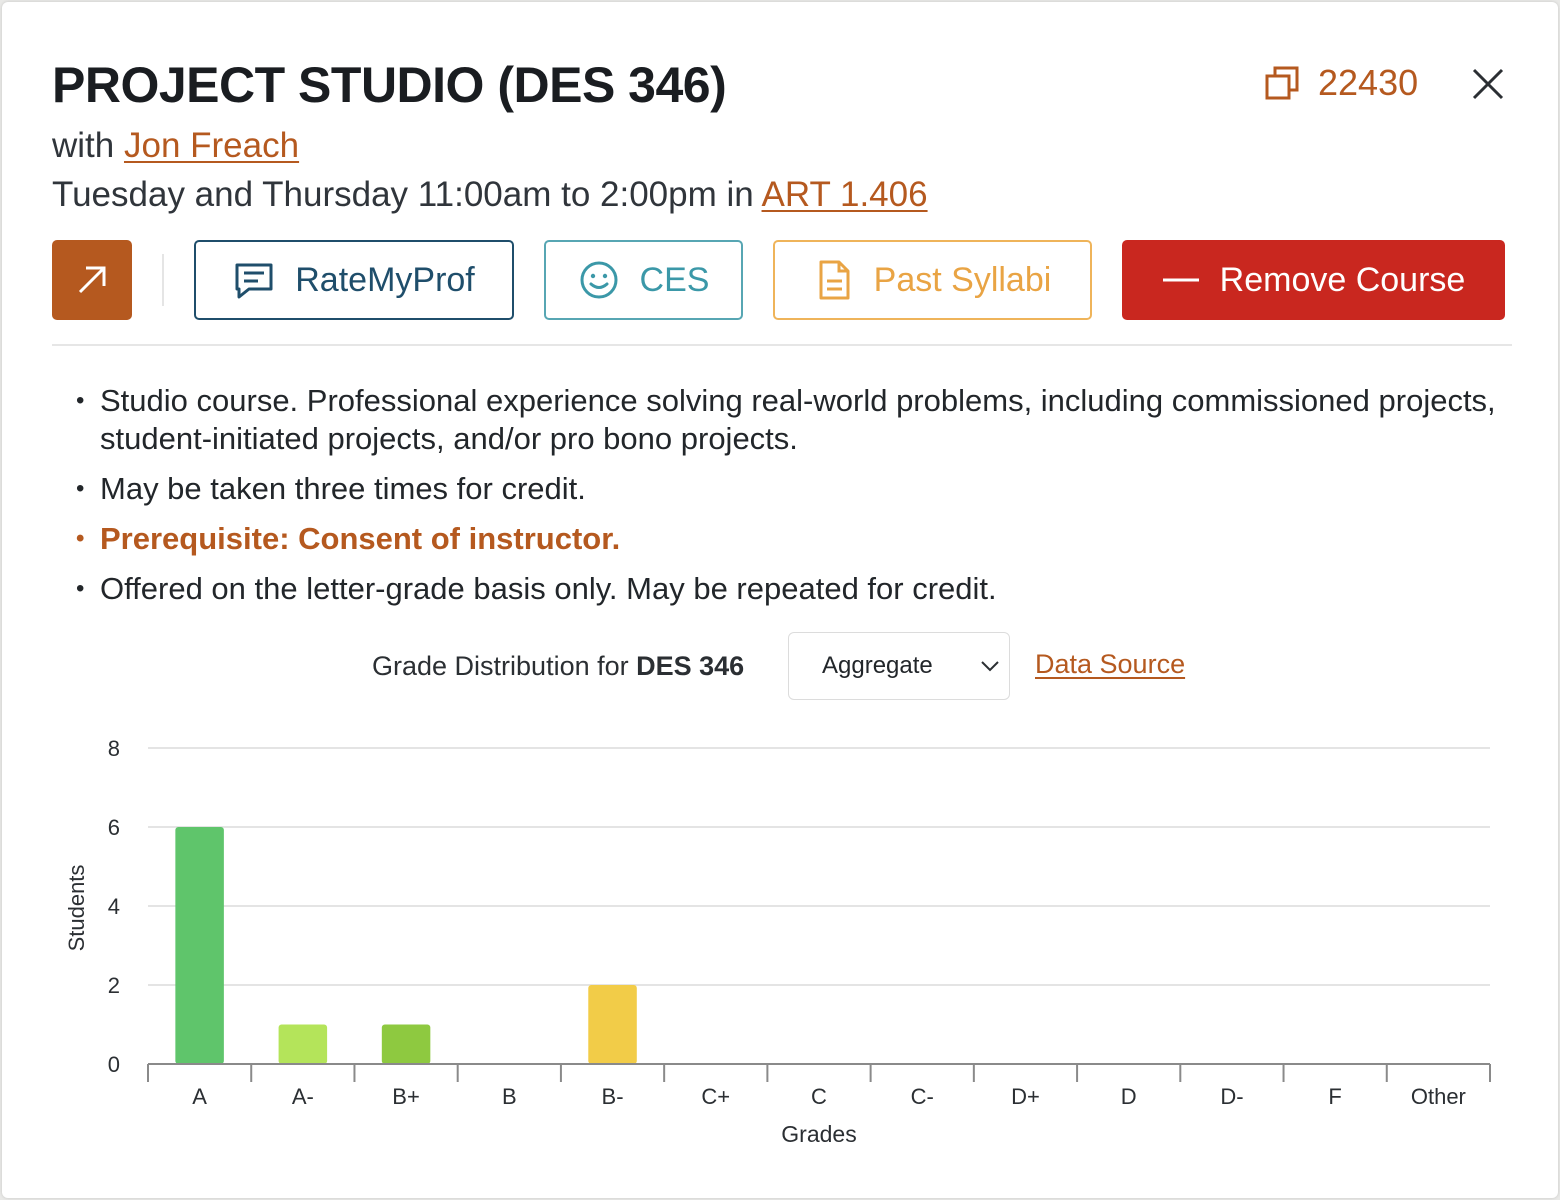 The width and height of the screenshot is (1560, 1200). I want to click on open-course-button, so click(92, 280).